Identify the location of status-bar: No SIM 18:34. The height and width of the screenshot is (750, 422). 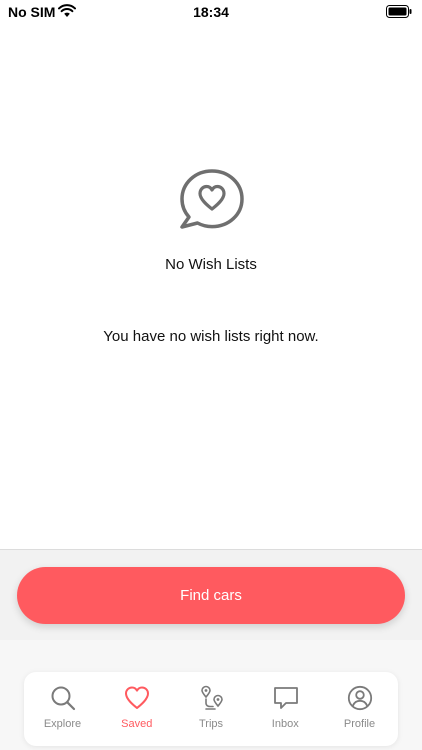
(211, 12).